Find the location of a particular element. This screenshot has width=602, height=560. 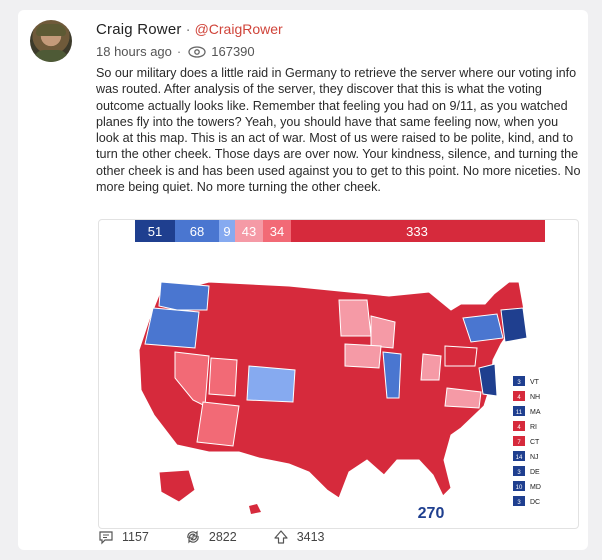

comment-button: 1157 is located at coordinates (123, 537).